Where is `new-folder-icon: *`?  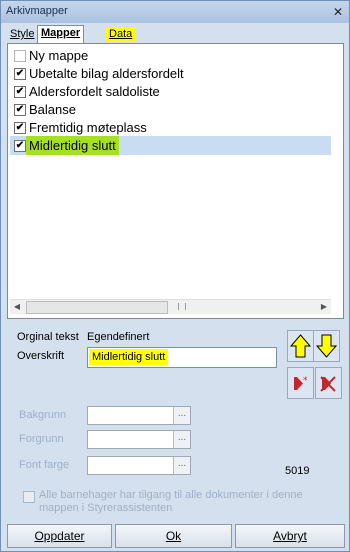
new-folder-icon: * is located at coordinates (301, 383).